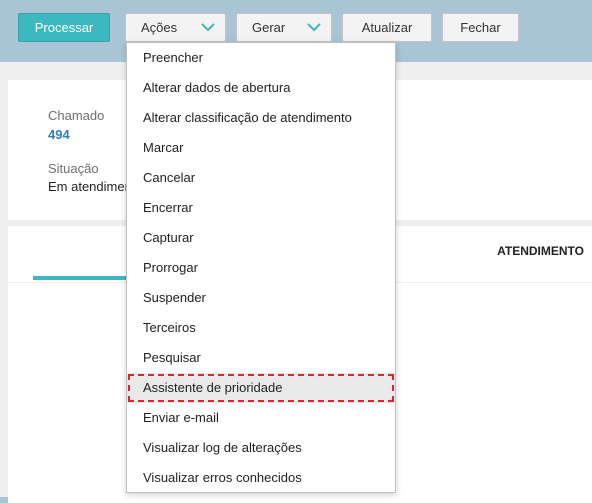 This screenshot has height=503, width=592. What do you see at coordinates (261, 148) in the screenshot?
I see `menu-item-marcar: Marcar` at bounding box center [261, 148].